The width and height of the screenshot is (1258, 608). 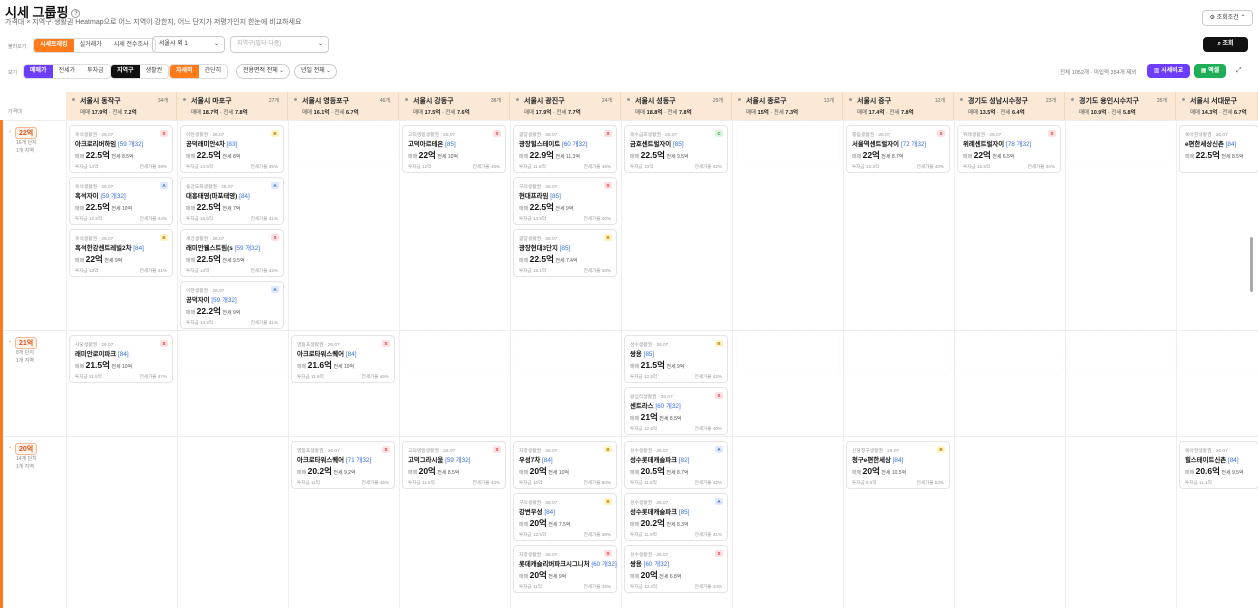 What do you see at coordinates (1231, 144) in the screenshot?
I see `area-size: [84]` at bounding box center [1231, 144].